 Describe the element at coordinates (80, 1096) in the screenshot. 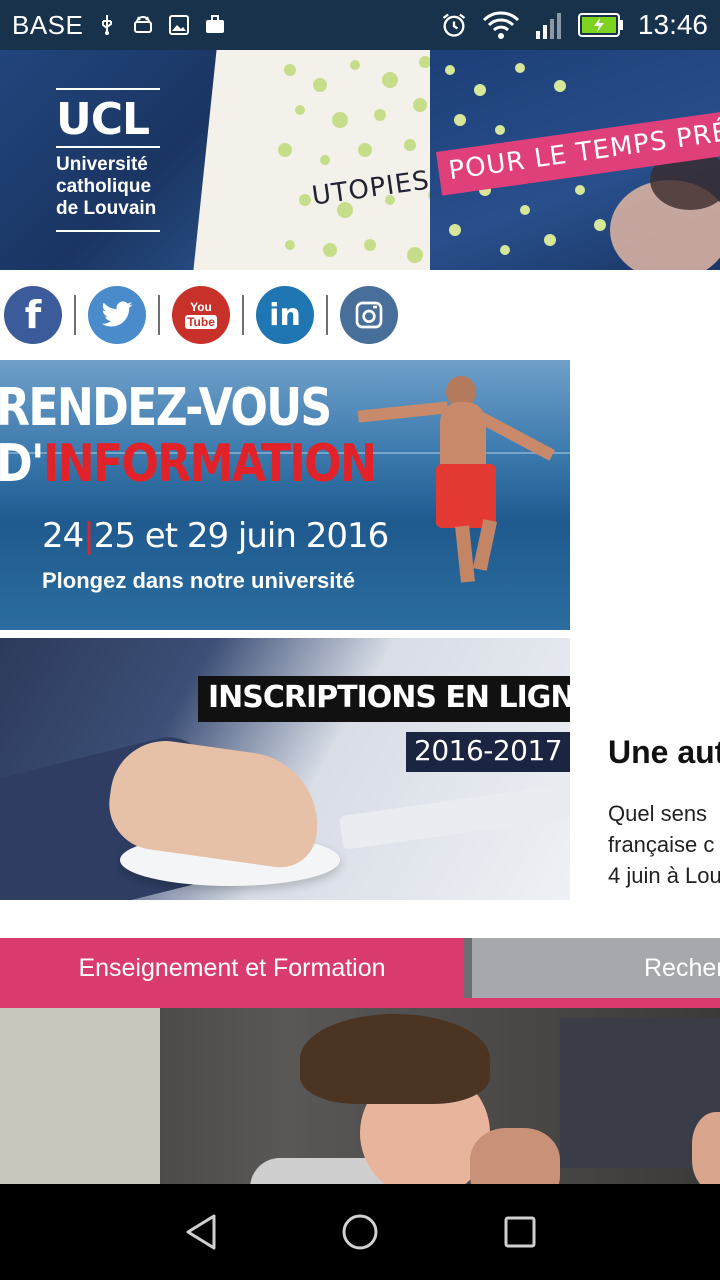

I see `photo-wall` at that location.